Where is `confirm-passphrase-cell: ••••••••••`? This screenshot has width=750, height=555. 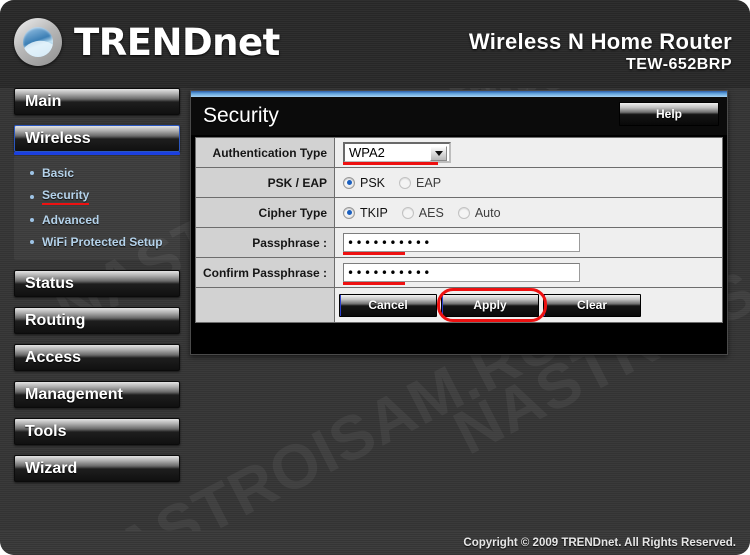 confirm-passphrase-cell: •••••••••• is located at coordinates (528, 272).